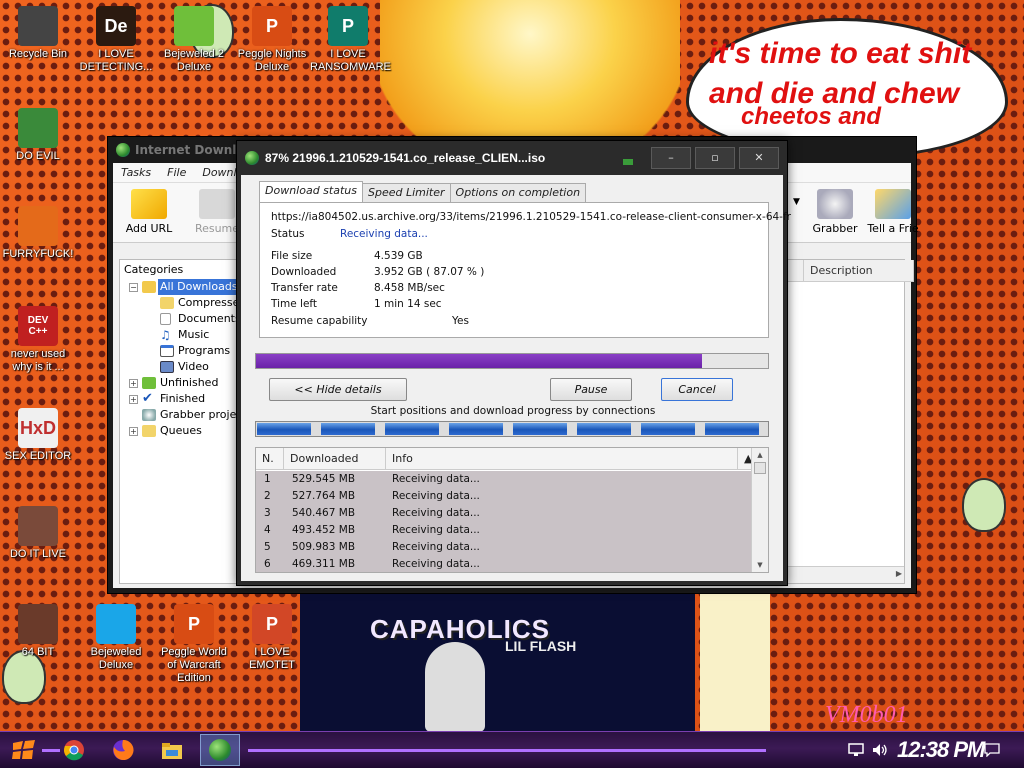 The height and width of the screenshot is (768, 1024). What do you see at coordinates (116, 624) in the screenshot?
I see `gem-icon` at bounding box center [116, 624].